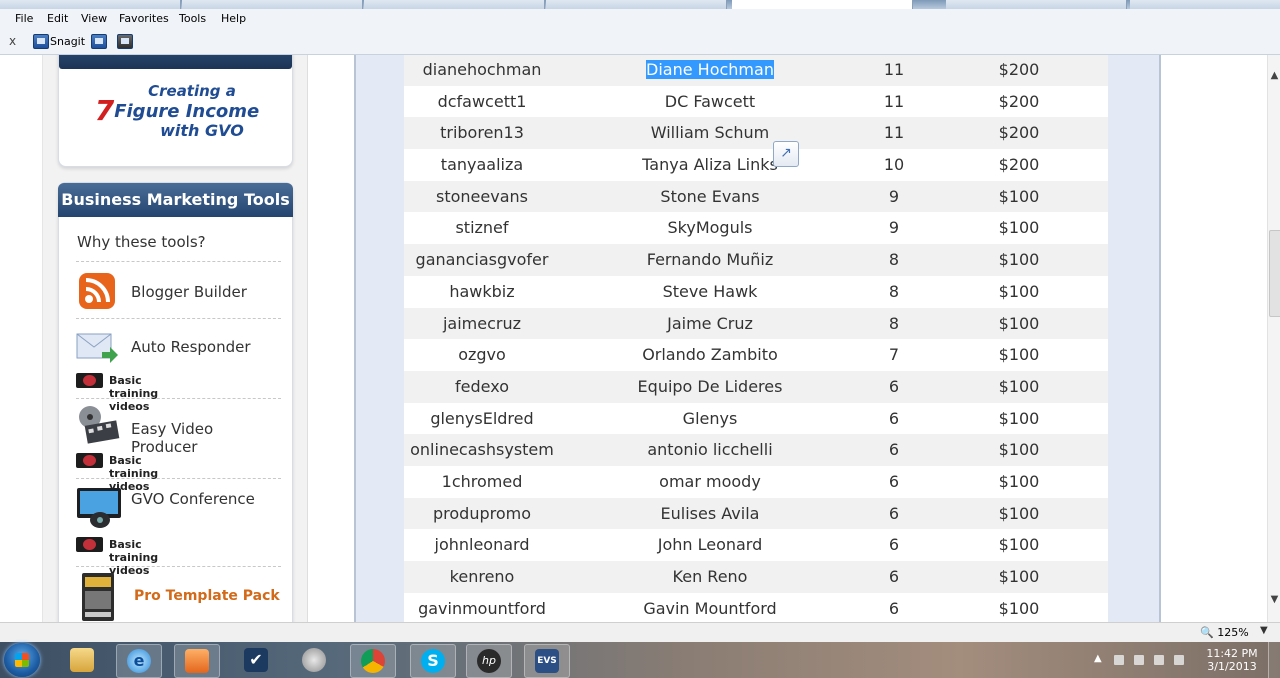 The height and width of the screenshot is (678, 1280). Describe the element at coordinates (1119, 660) in the screenshot. I see `flag-icon` at that location.